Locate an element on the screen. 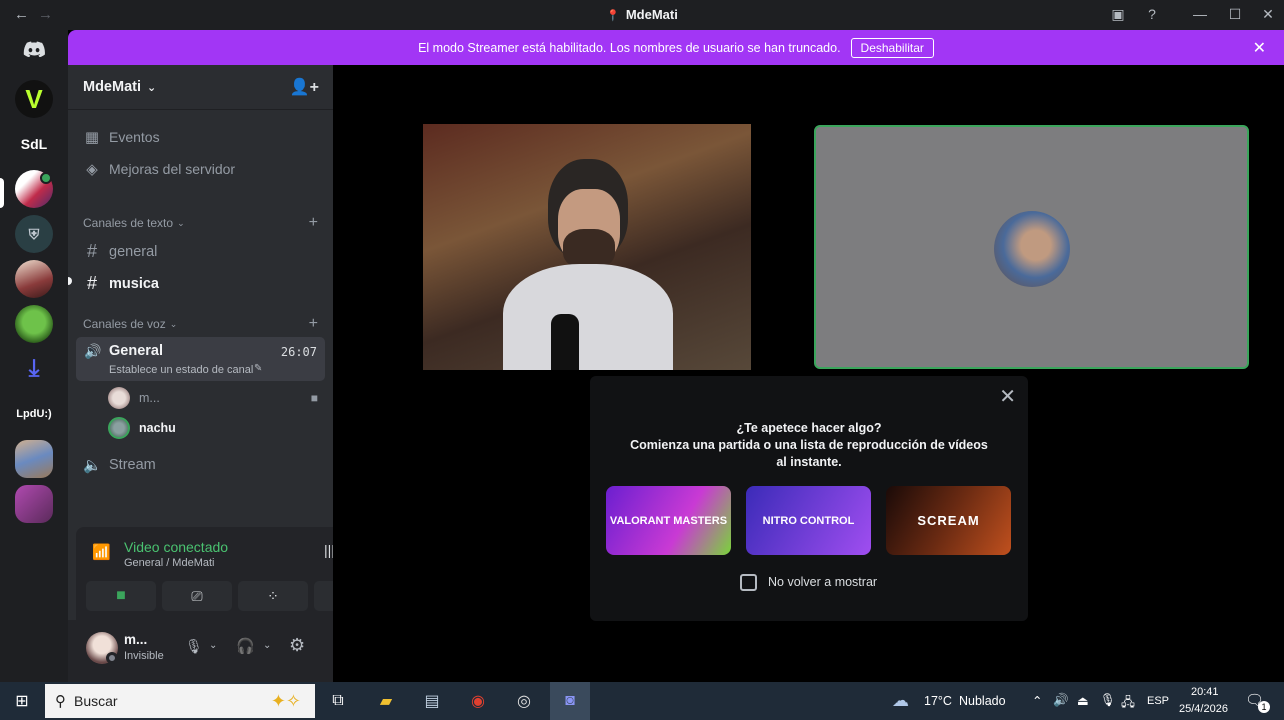  voice-user-nachu: nachu is located at coordinates (142, 428).